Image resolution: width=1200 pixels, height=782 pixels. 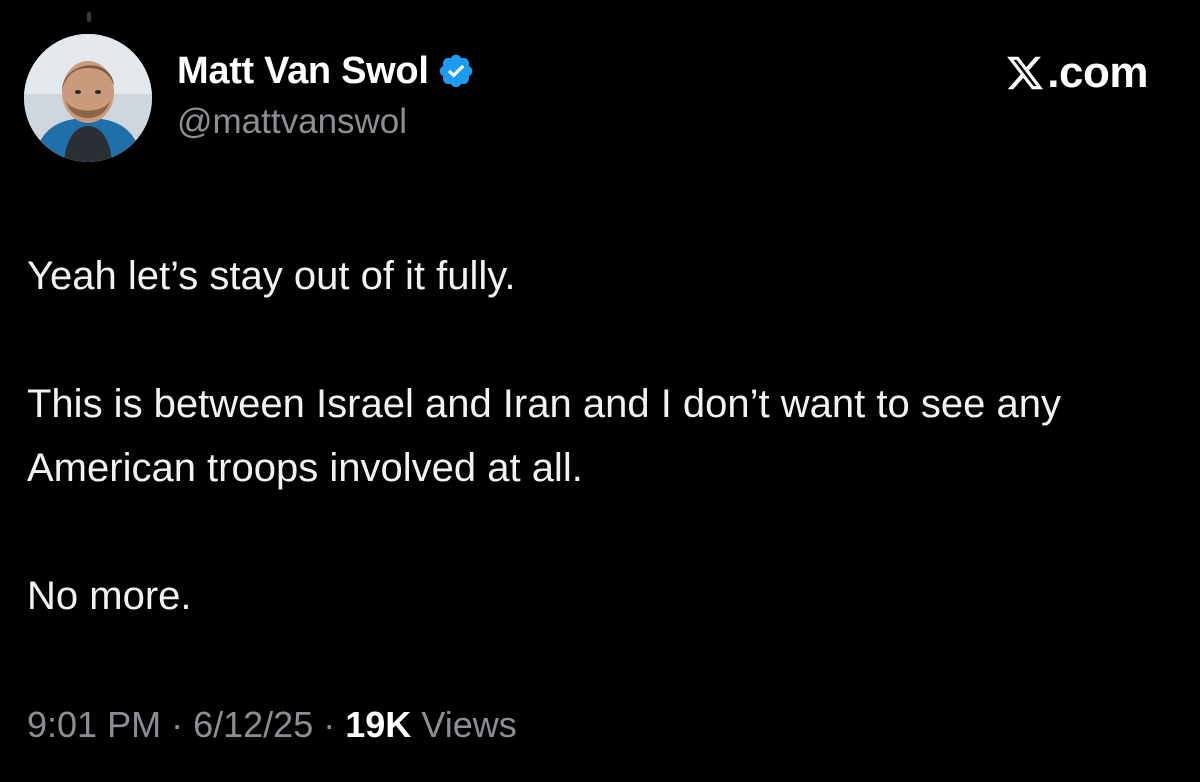 What do you see at coordinates (326, 122) in the screenshot?
I see `author-handle: @mattvanswol` at bounding box center [326, 122].